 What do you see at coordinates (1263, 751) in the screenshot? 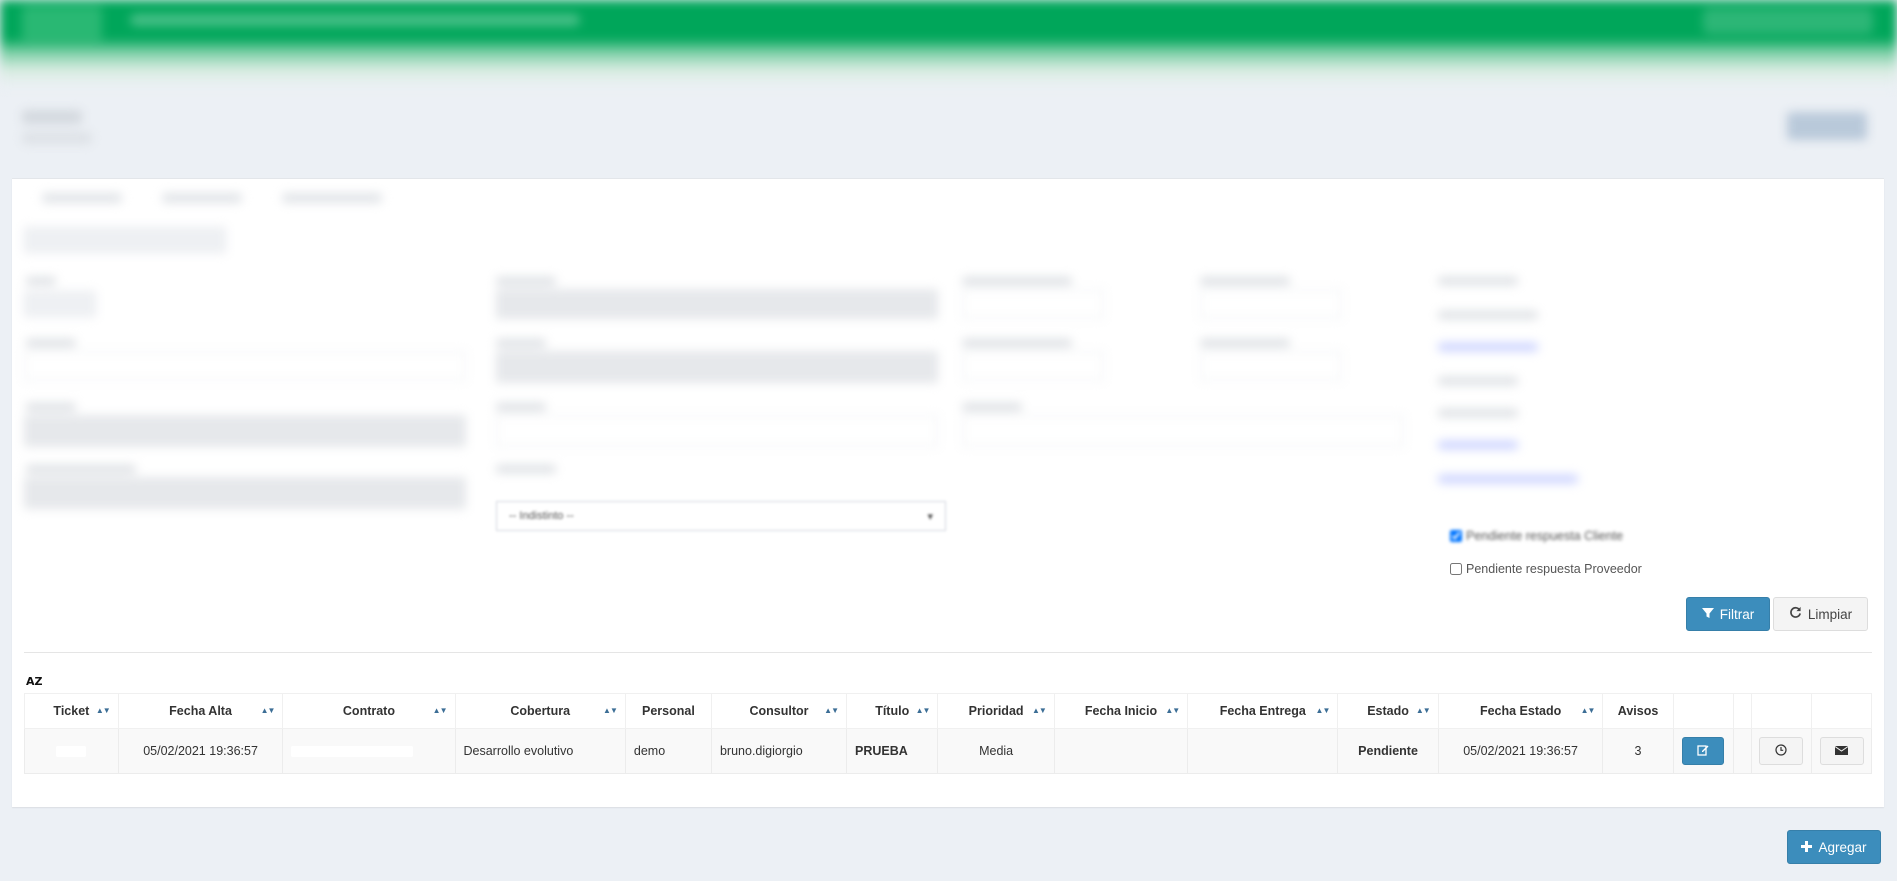
I see `cell-fecha-entrega` at bounding box center [1263, 751].